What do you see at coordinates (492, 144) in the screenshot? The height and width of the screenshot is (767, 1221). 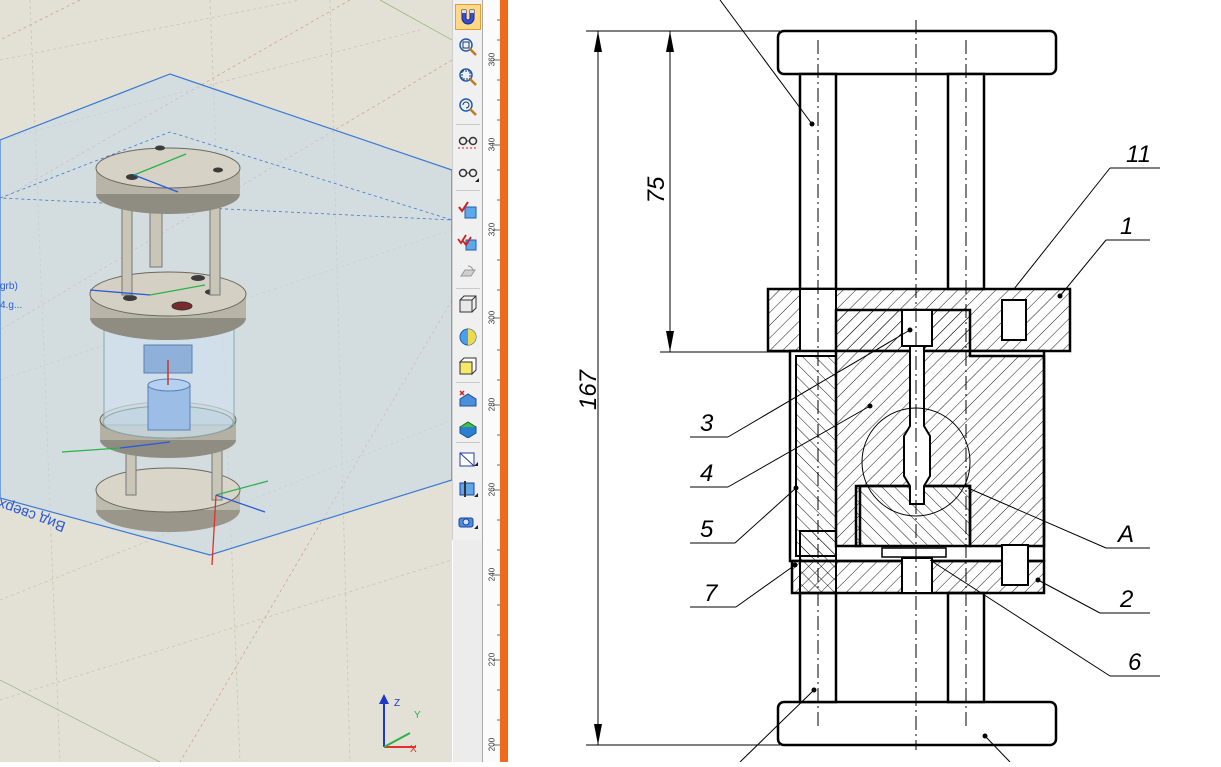 I see `ruler-label: 340` at bounding box center [492, 144].